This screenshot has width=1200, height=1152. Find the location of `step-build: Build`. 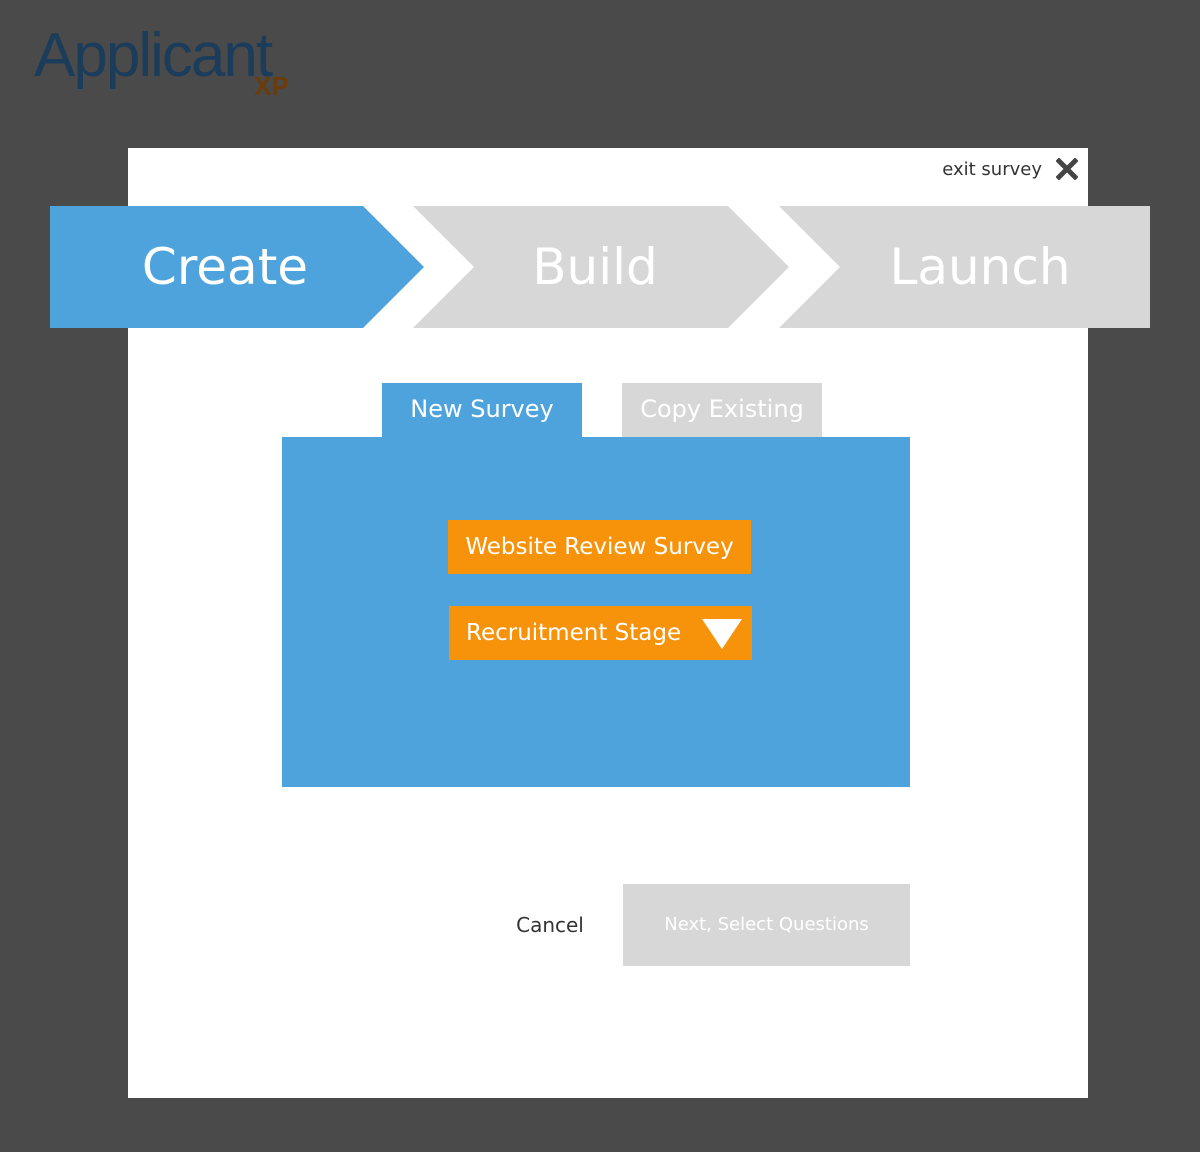

step-build: Build is located at coordinates (595, 267).